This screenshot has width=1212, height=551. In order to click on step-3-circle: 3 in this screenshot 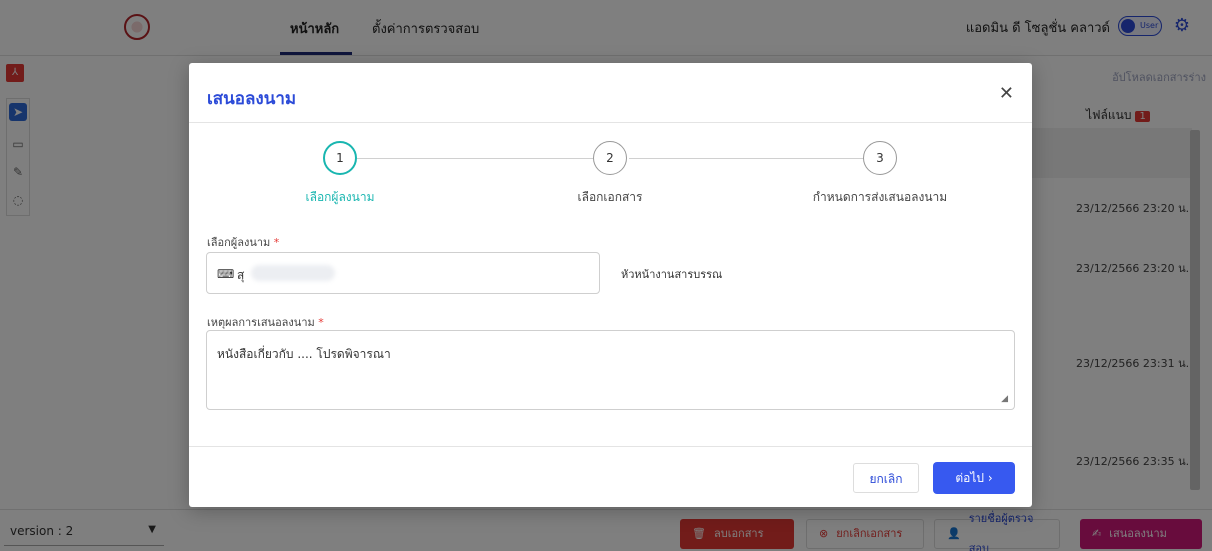, I will do `click(880, 158)`.